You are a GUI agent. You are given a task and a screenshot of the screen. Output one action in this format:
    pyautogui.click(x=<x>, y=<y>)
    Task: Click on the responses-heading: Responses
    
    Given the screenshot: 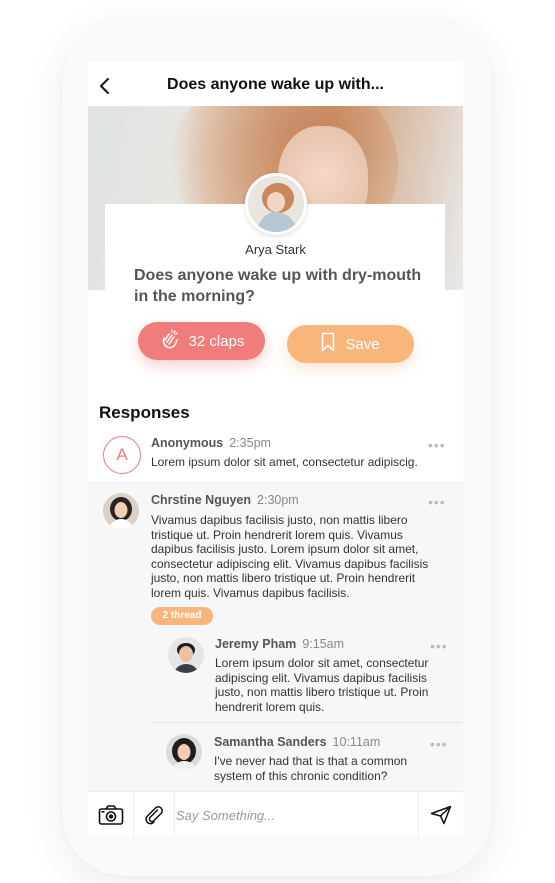 What is the action you would take?
    pyautogui.click(x=144, y=412)
    